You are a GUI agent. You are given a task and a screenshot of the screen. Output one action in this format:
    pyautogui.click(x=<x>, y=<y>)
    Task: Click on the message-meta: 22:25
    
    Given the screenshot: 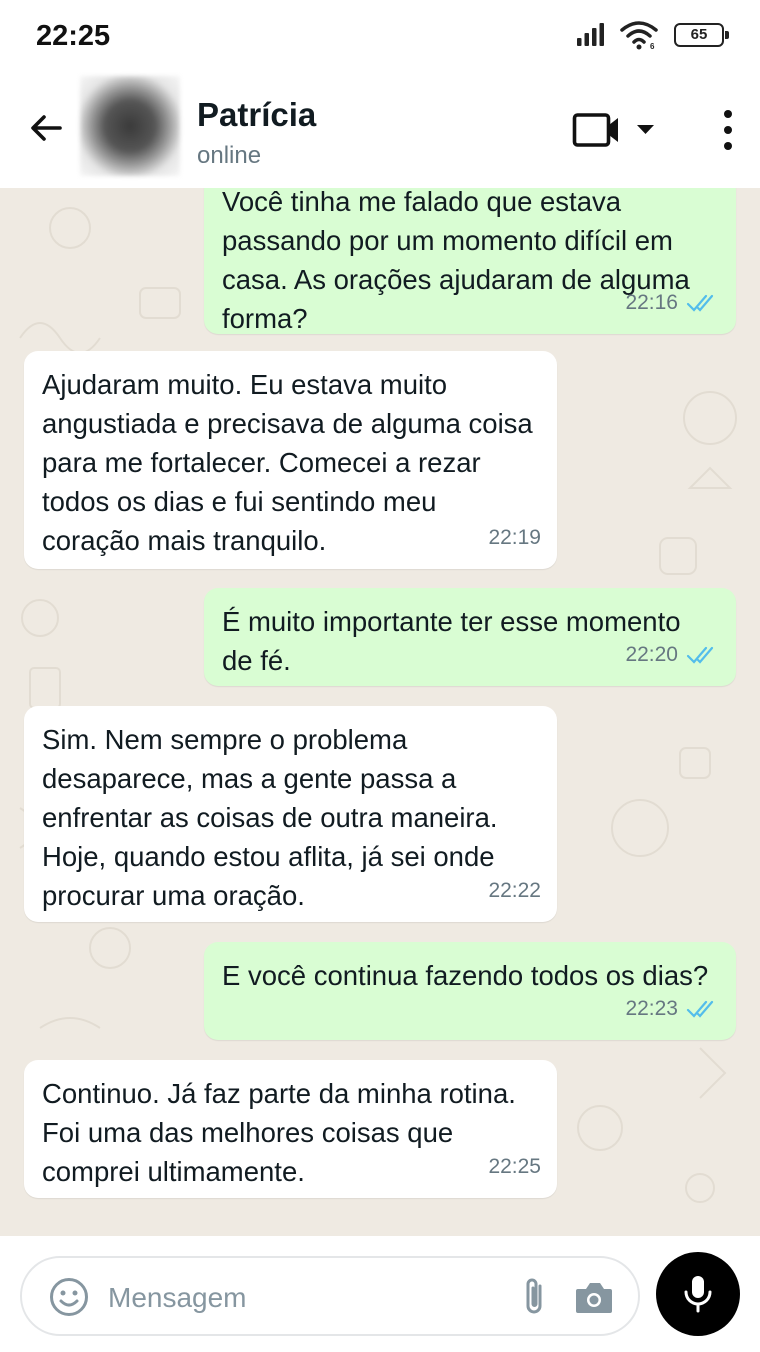 What is the action you would take?
    pyautogui.click(x=514, y=1166)
    